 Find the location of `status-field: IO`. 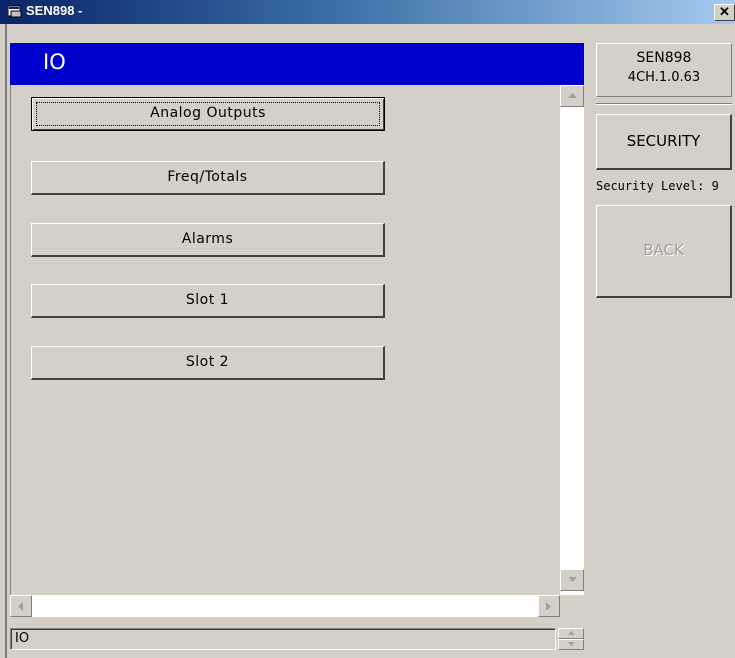

status-field: IO is located at coordinates (283, 639).